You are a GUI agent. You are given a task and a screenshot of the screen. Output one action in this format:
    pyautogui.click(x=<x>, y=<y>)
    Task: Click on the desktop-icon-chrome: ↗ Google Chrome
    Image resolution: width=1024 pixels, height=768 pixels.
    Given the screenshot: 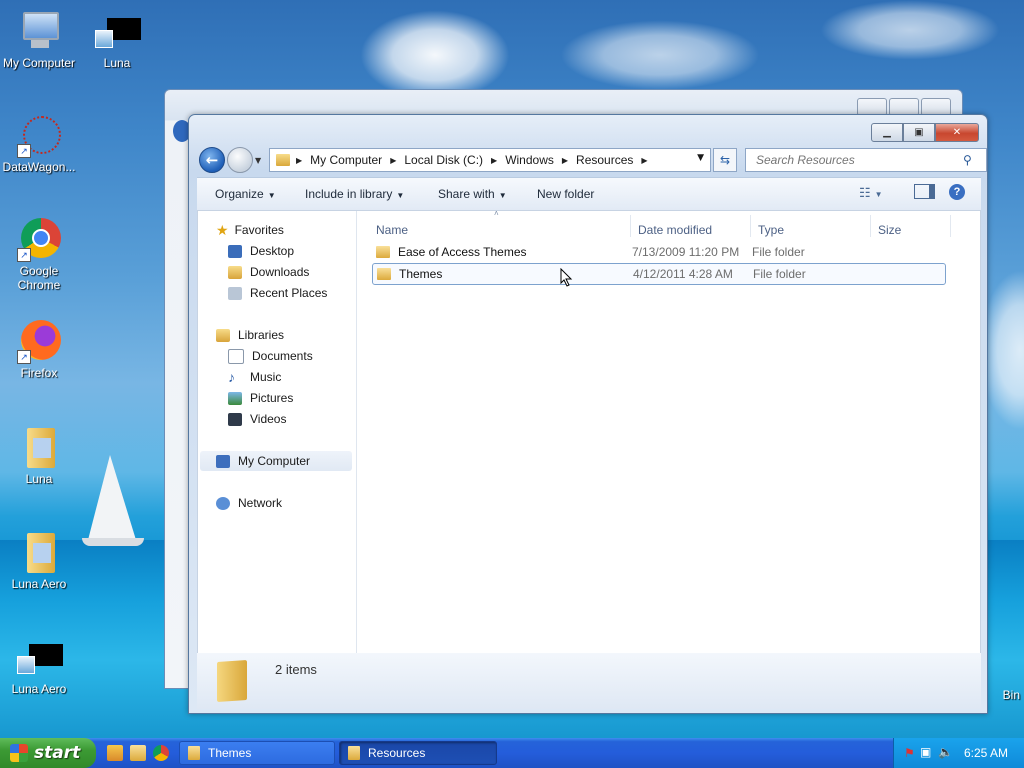 What is the action you would take?
    pyautogui.click(x=40, y=255)
    